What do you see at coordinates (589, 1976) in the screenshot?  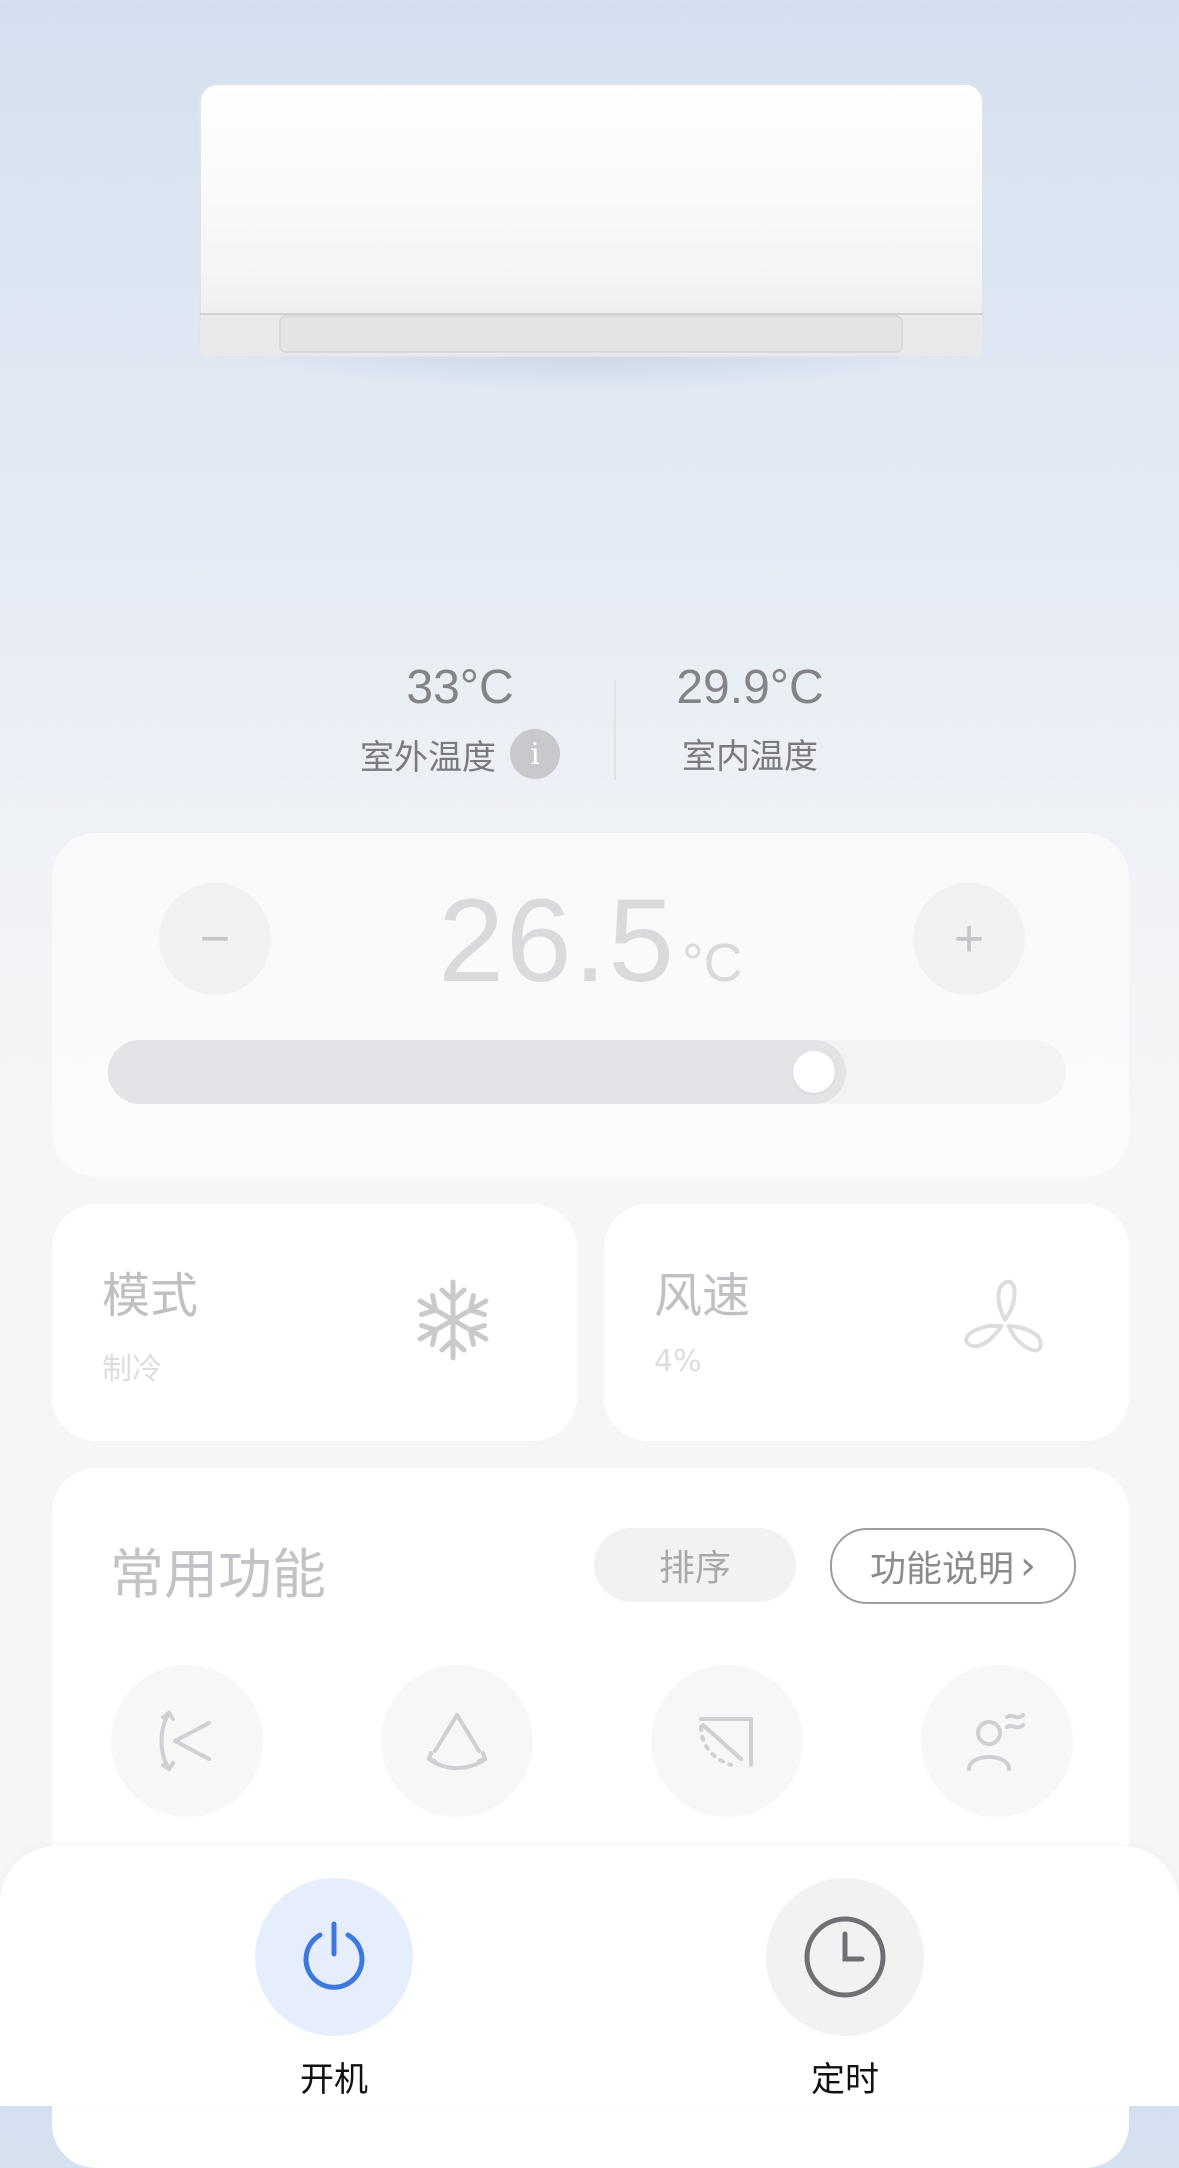 I see `bottom-action-bar: 开机 定时` at bounding box center [589, 1976].